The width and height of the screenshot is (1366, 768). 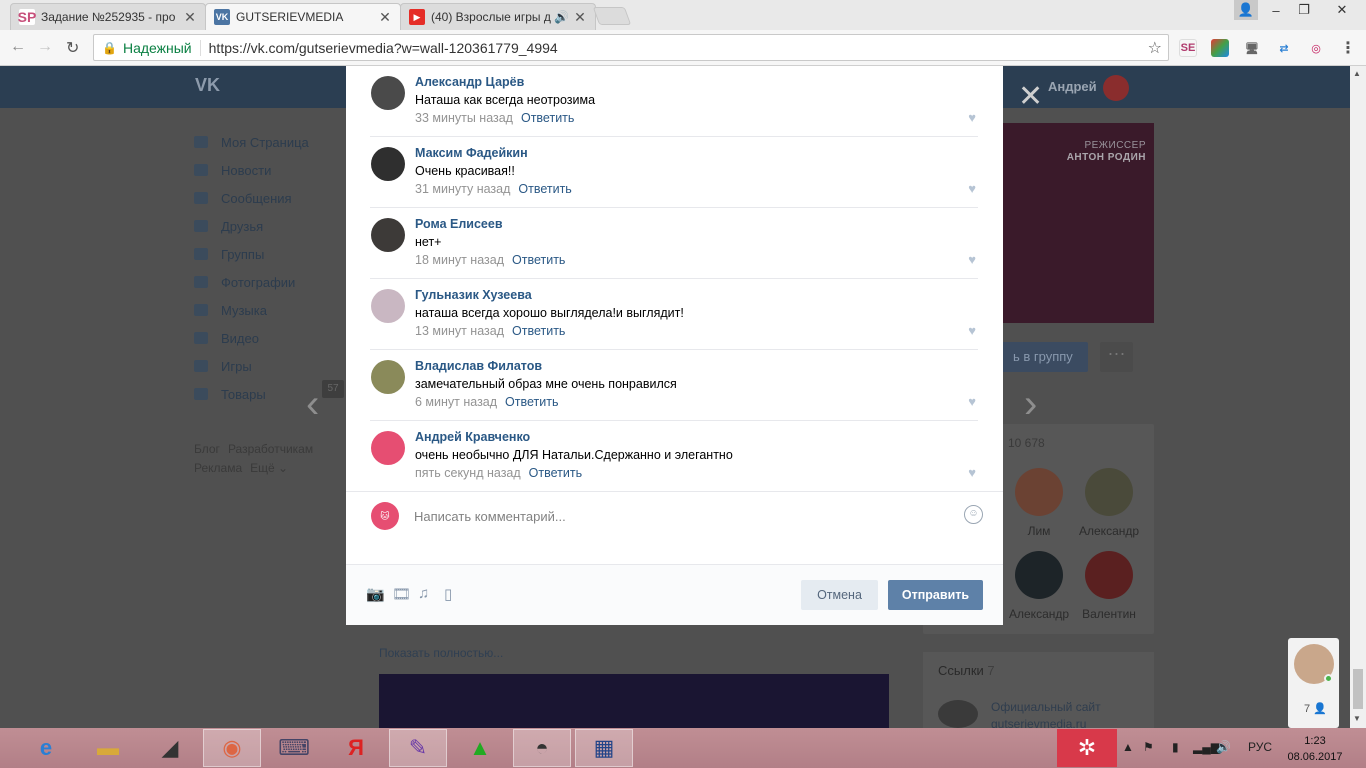 I want to click on more-actions-button: ···, so click(x=1116, y=357).